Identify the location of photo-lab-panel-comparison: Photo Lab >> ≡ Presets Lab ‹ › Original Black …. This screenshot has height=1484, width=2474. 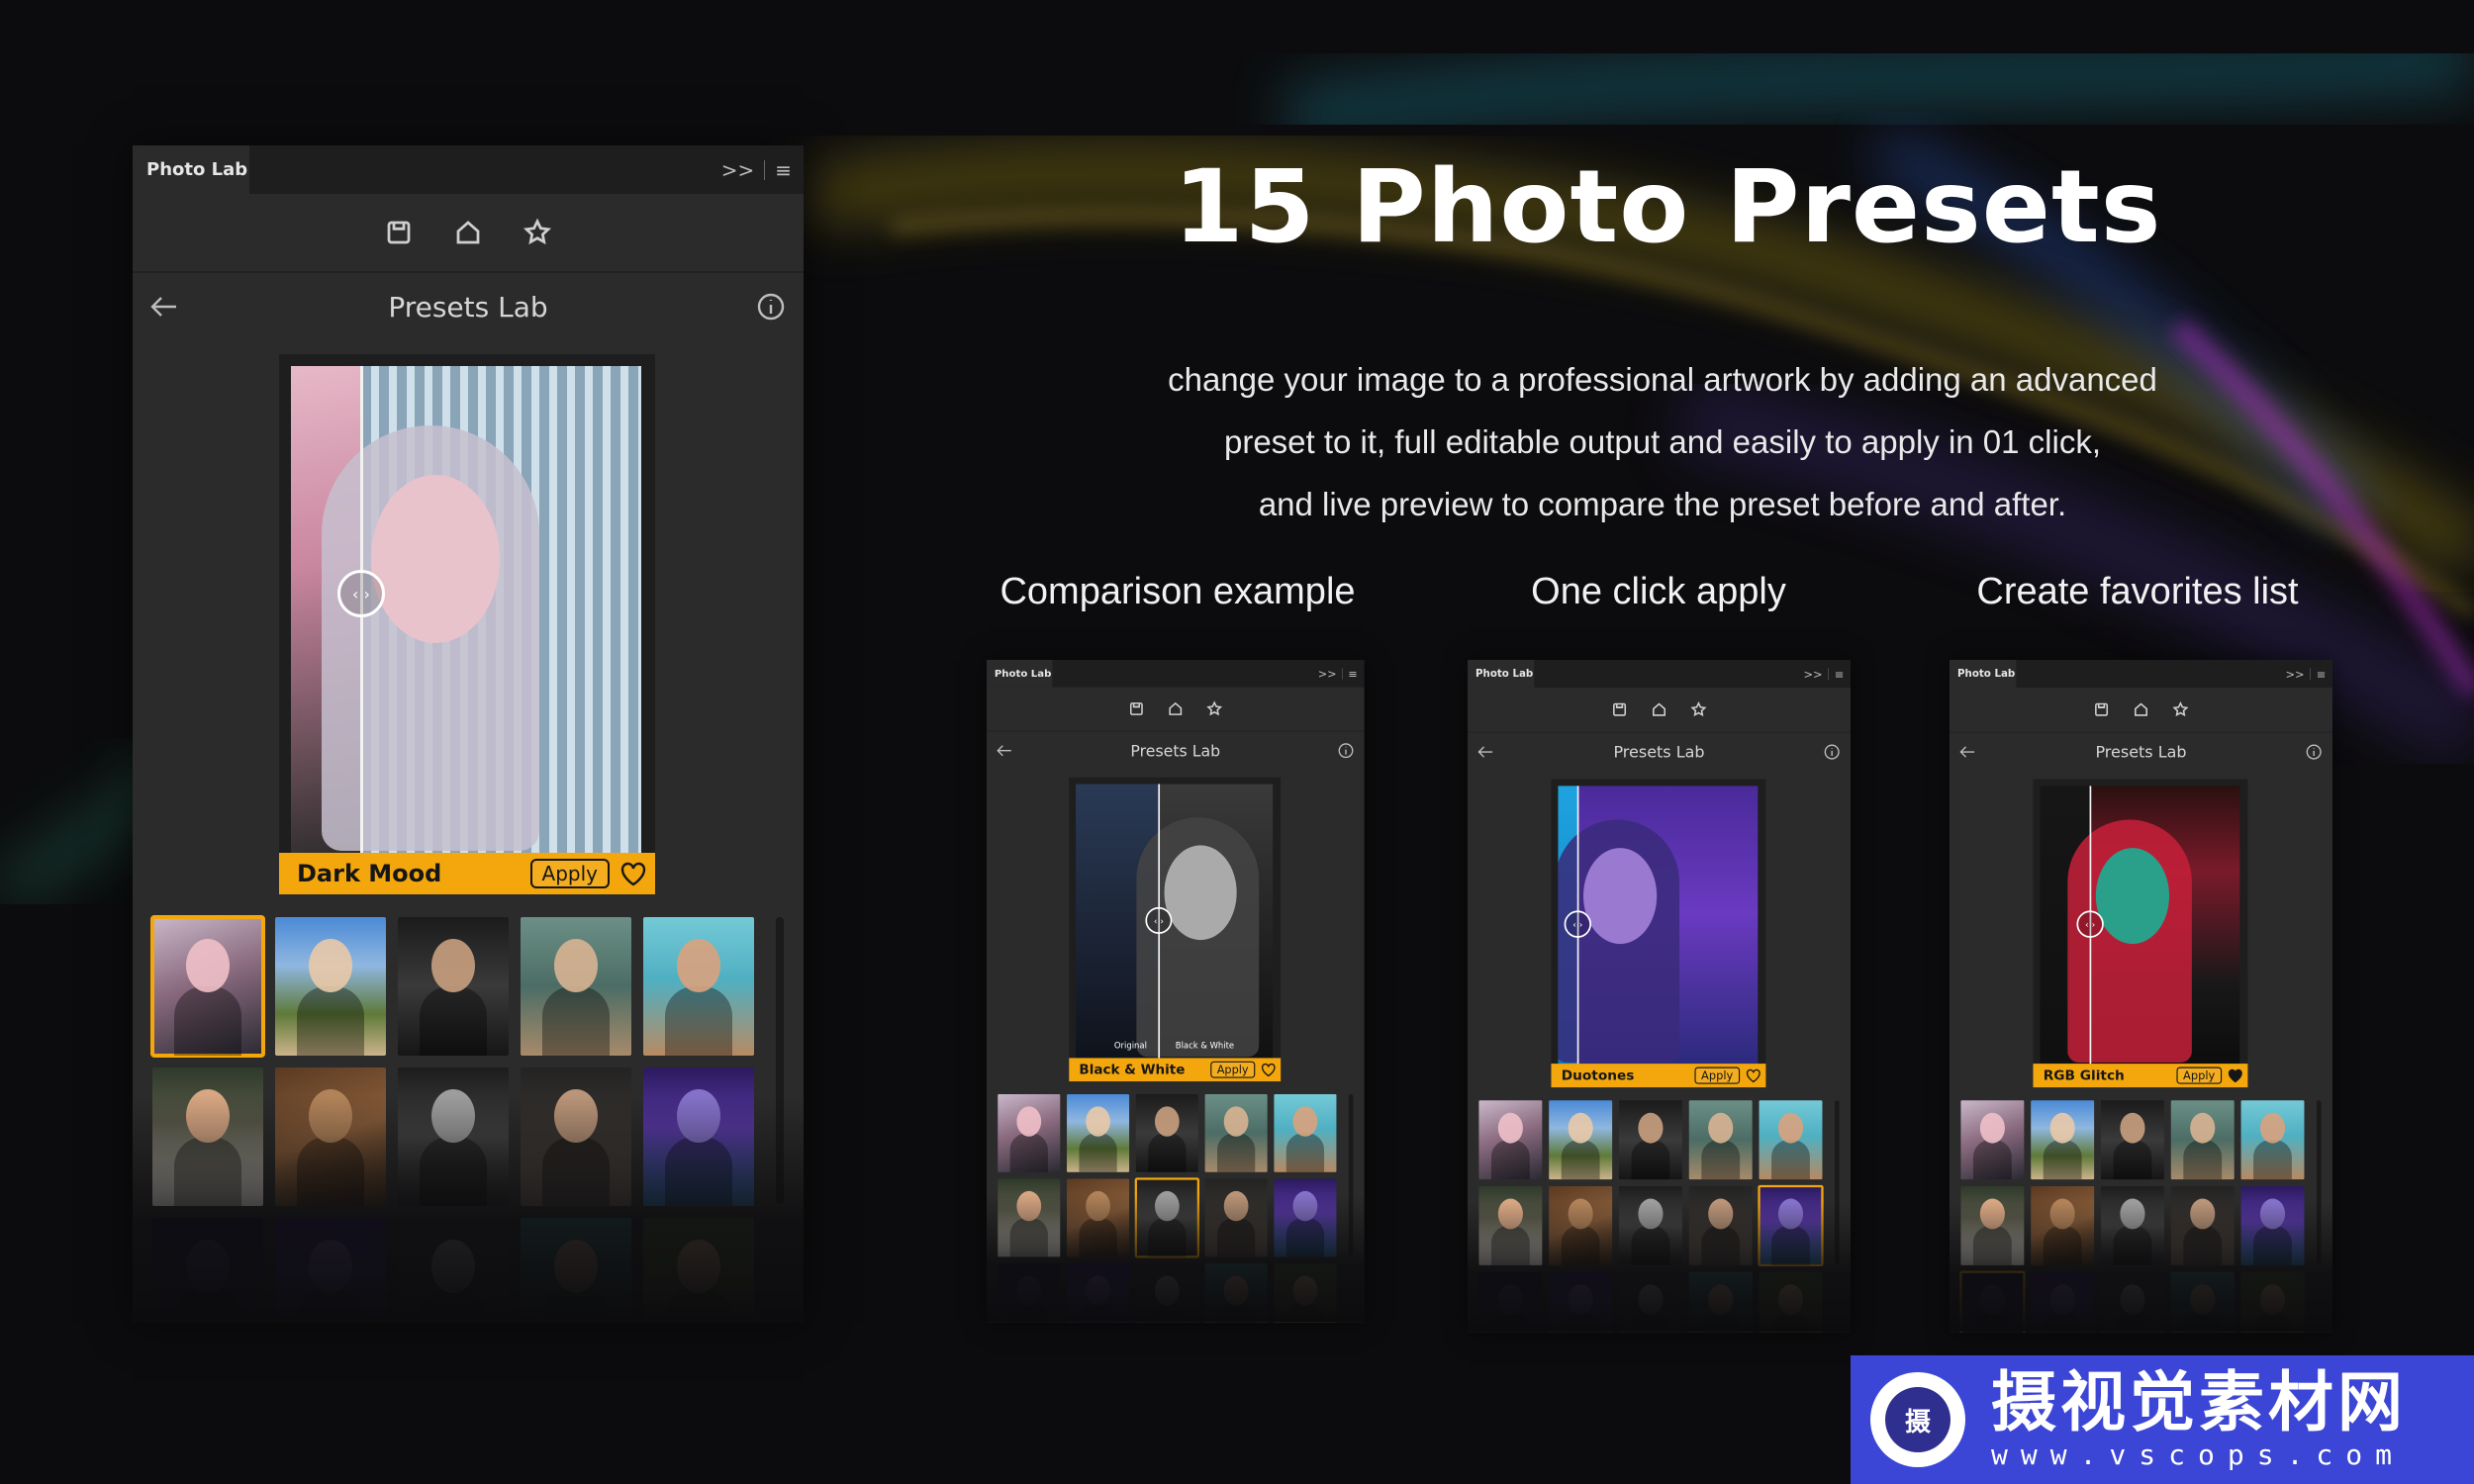
(1176, 991).